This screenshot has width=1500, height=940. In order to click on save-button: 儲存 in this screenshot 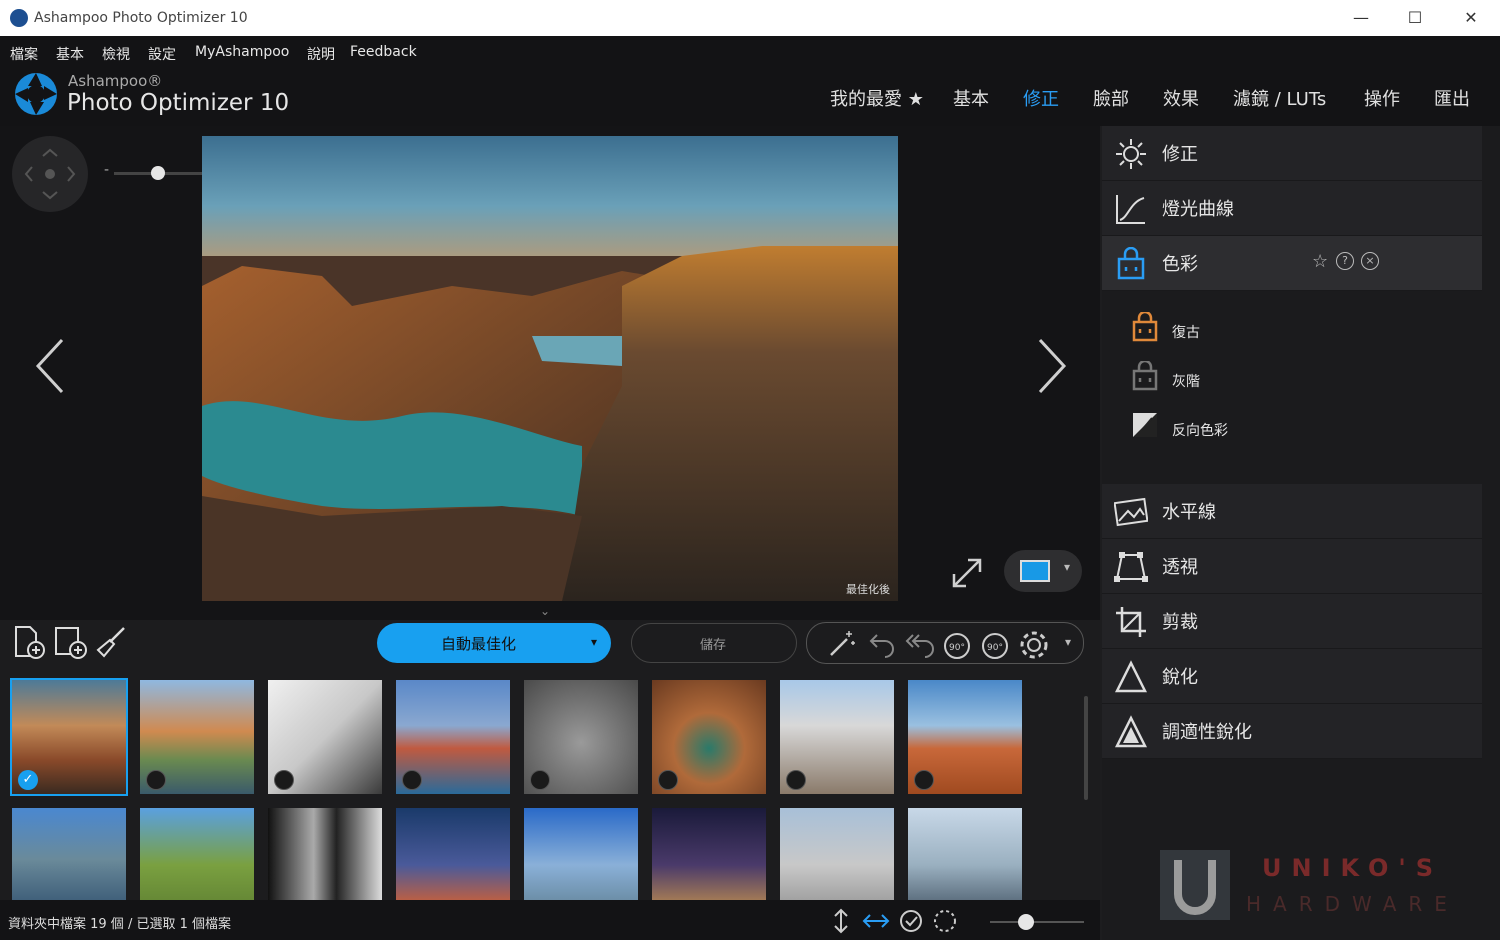, I will do `click(714, 643)`.